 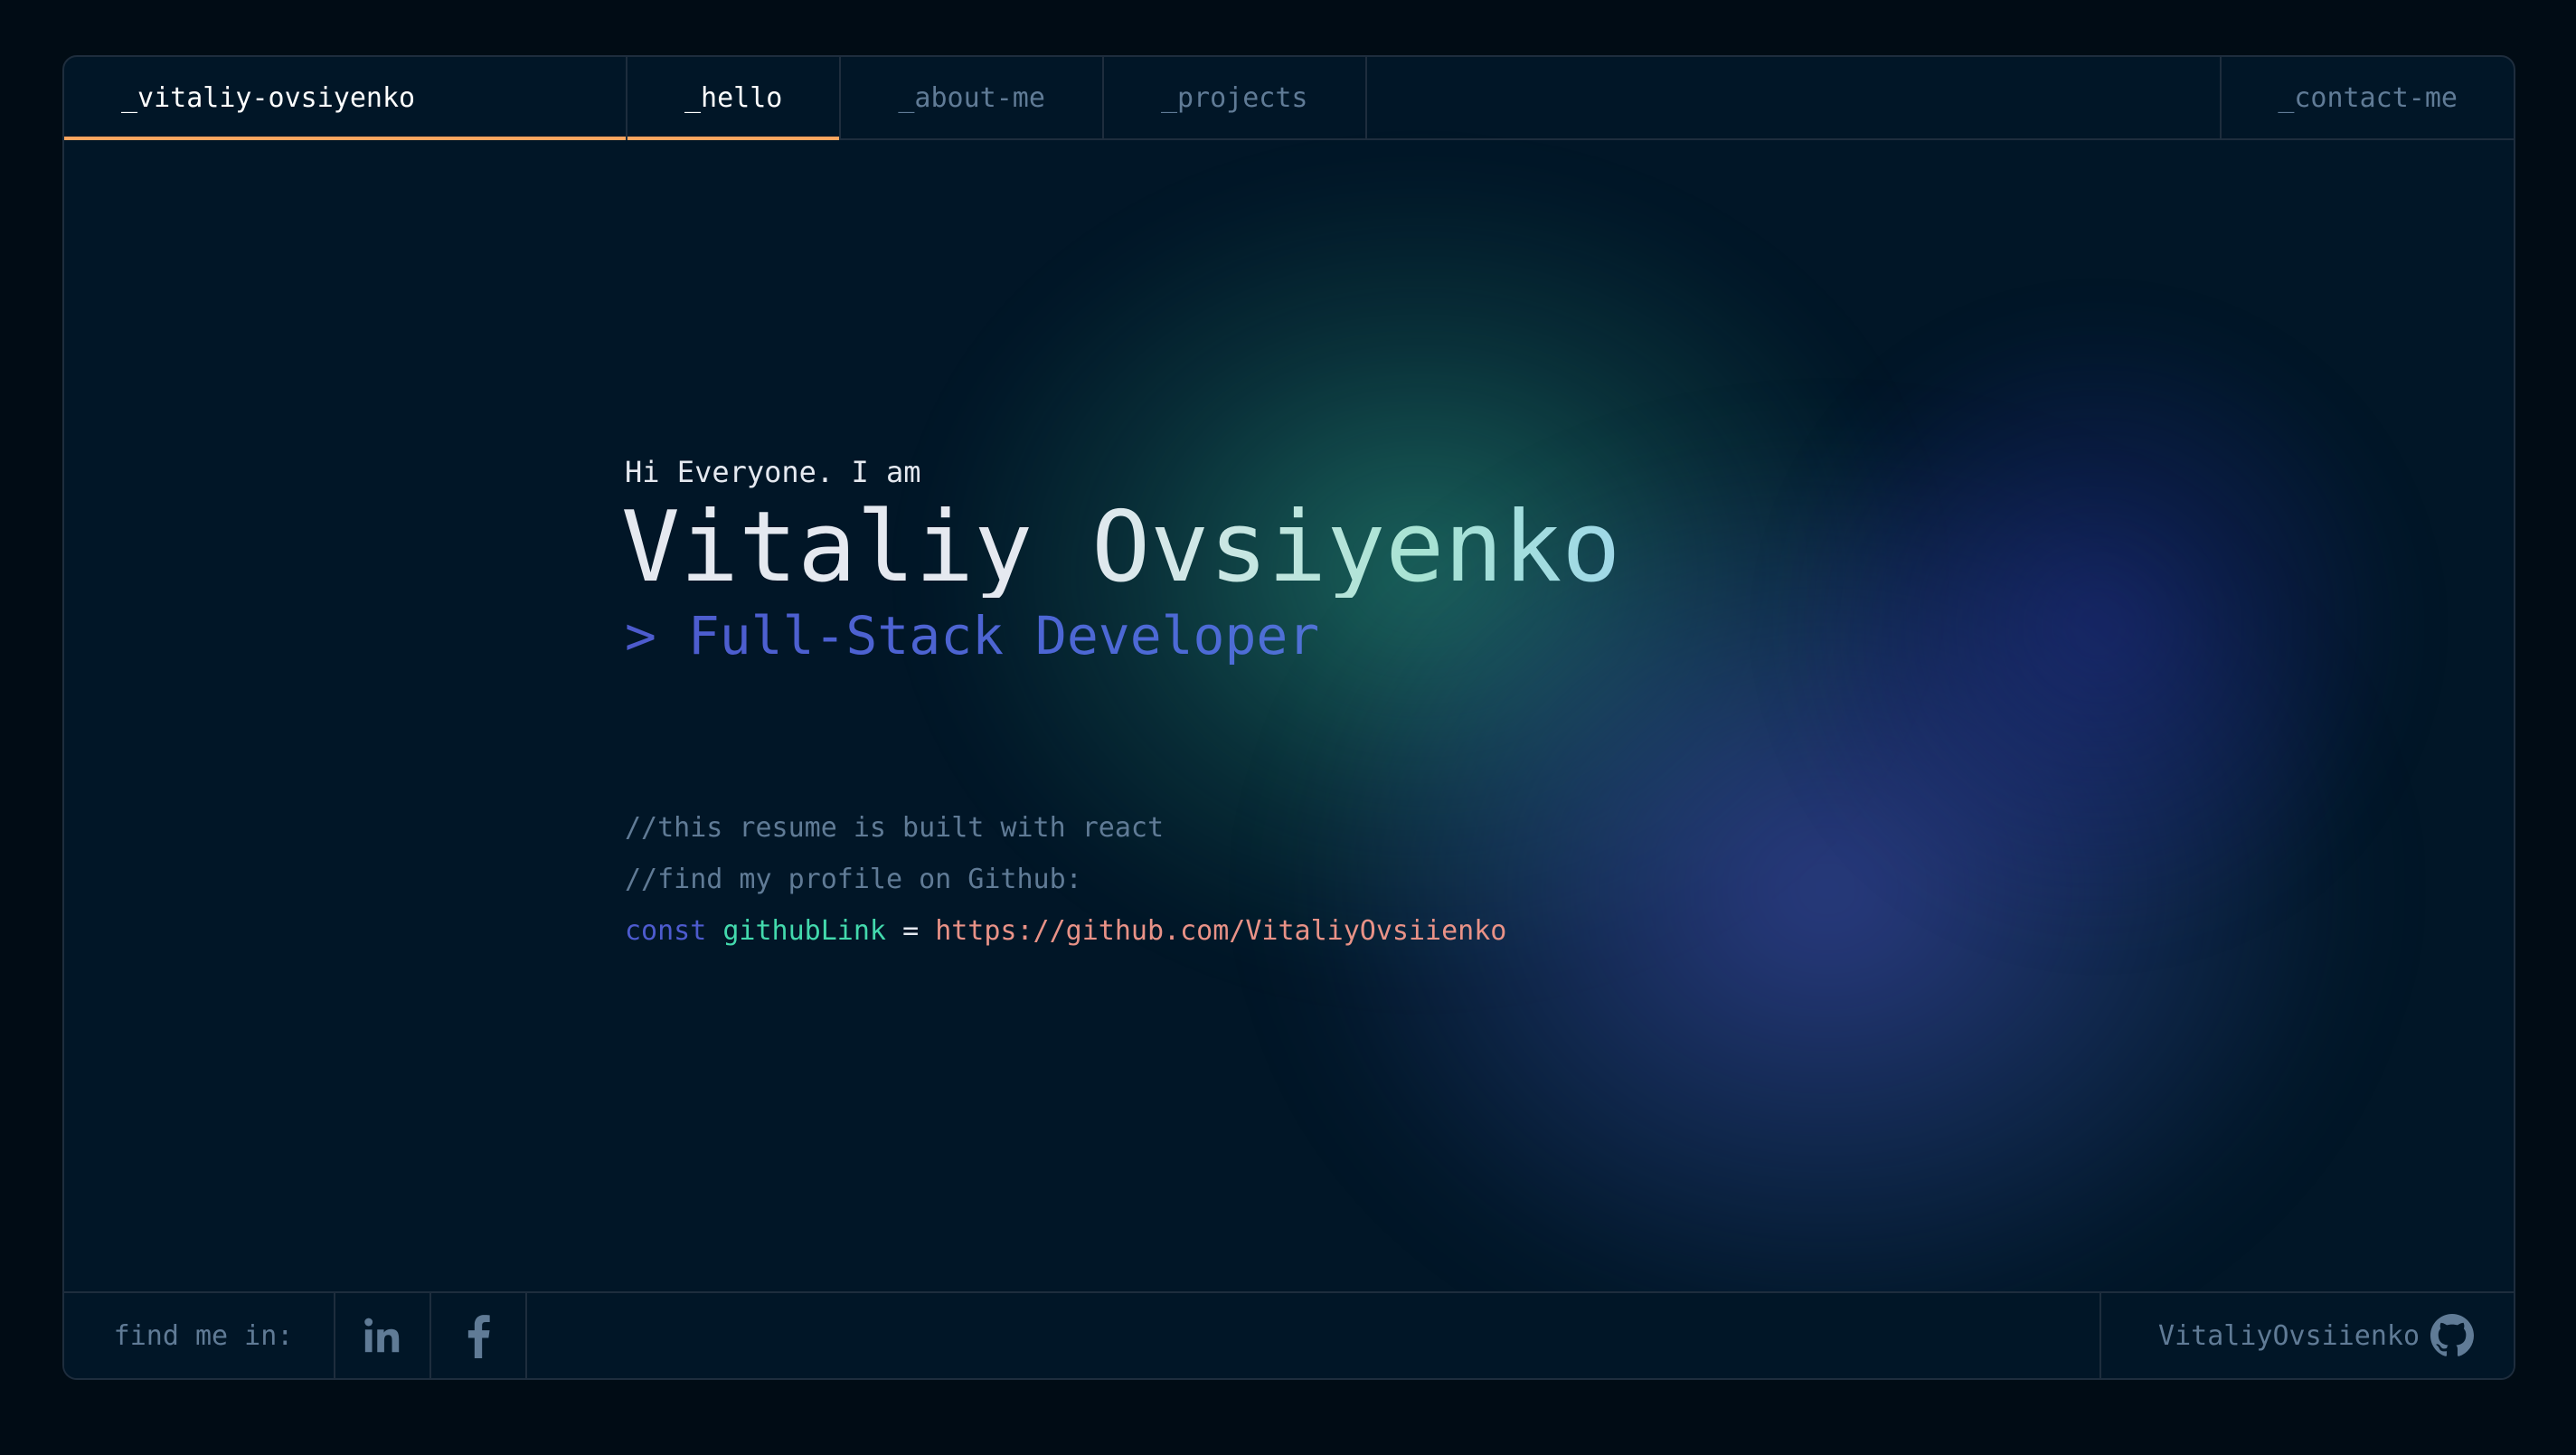 I want to click on github-profile-link: VitaliyOvsiienko, so click(x=2307, y=1335).